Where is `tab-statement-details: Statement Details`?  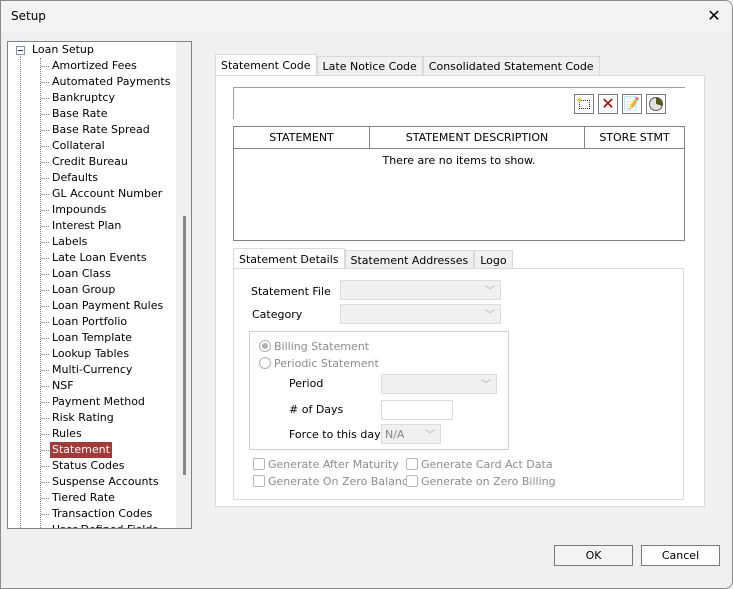
tab-statement-details: Statement Details is located at coordinates (289, 259).